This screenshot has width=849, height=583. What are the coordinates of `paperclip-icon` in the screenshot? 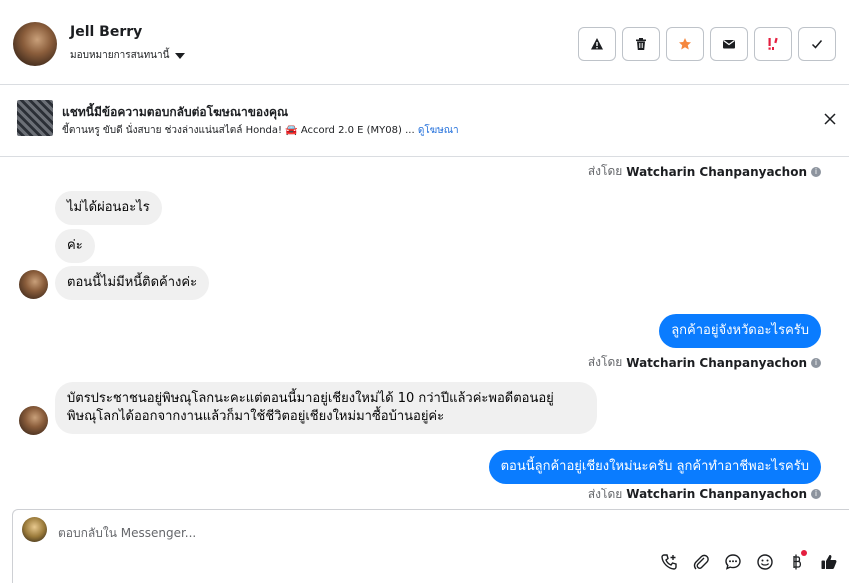 It's located at (701, 562).